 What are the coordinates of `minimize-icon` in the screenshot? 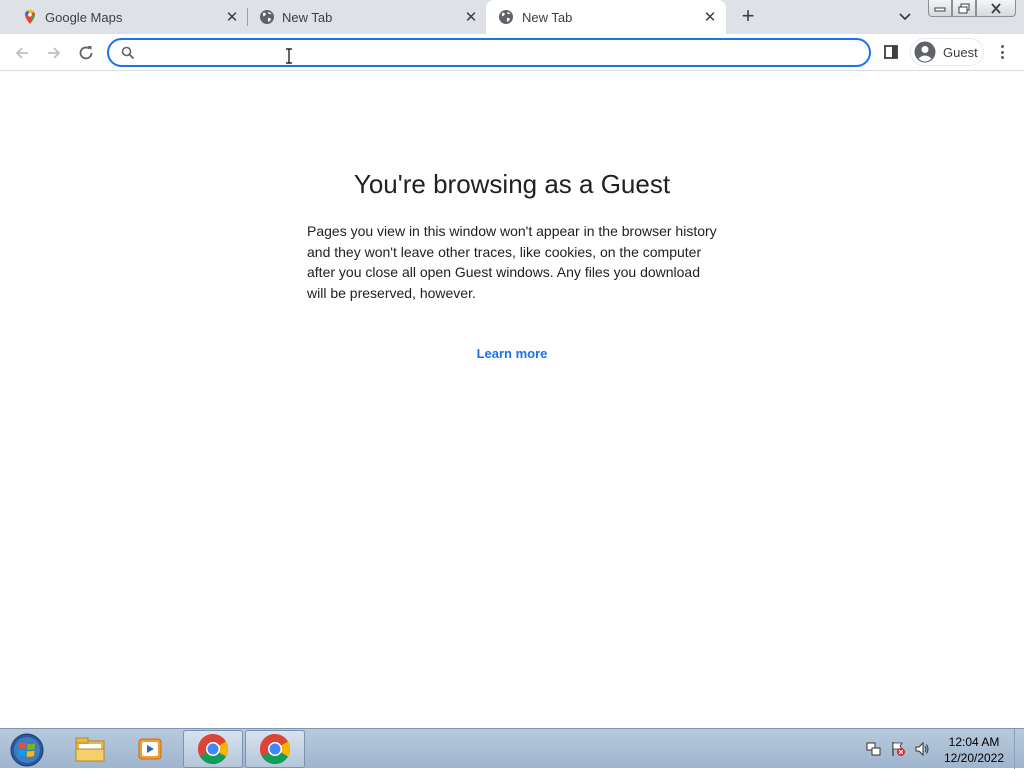 It's located at (940, 9).